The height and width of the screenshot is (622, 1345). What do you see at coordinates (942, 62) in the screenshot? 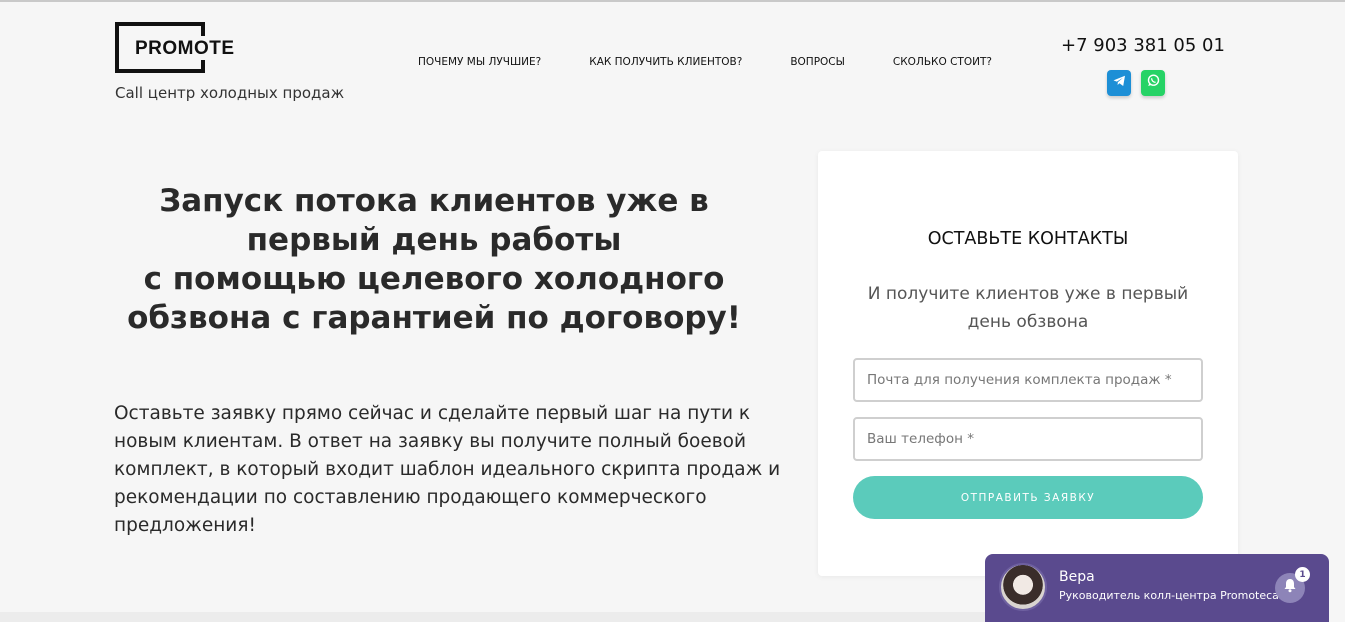
I see `nav-item-pricing: СКОЛЬКО СТОИТ?` at bounding box center [942, 62].